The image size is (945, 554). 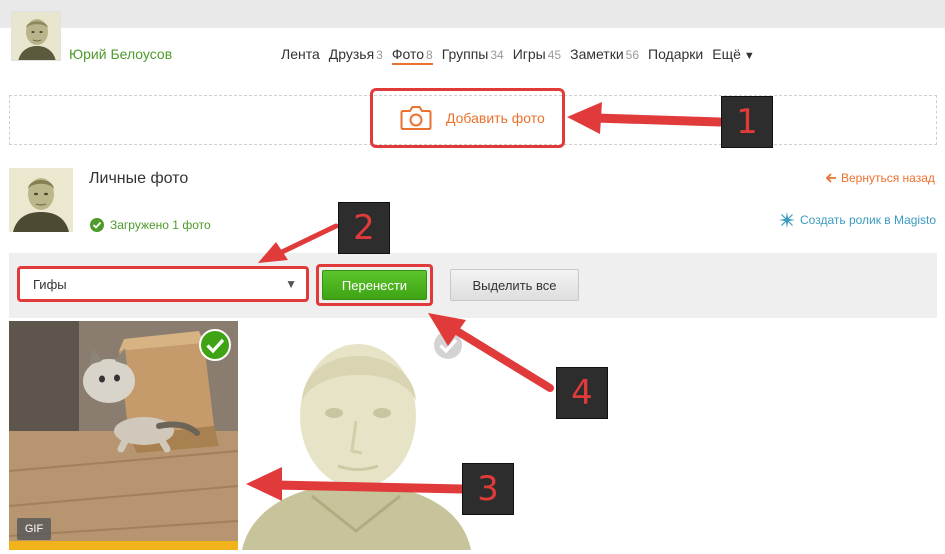 What do you see at coordinates (448, 345) in the screenshot?
I see `unchecked-icon` at bounding box center [448, 345].